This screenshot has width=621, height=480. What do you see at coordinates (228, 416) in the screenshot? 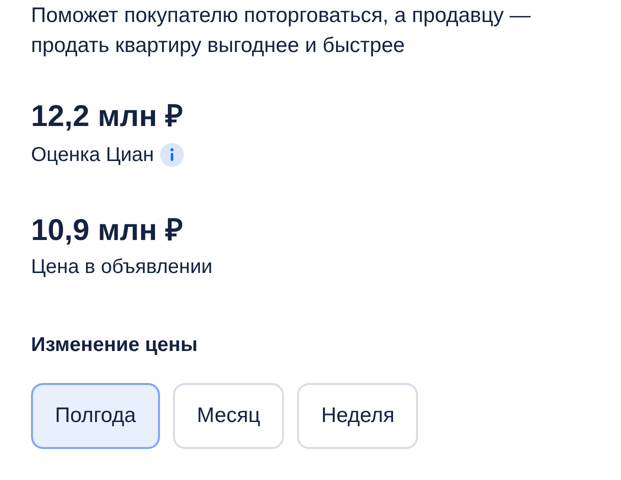
I see `period-tab: Месяц` at bounding box center [228, 416].